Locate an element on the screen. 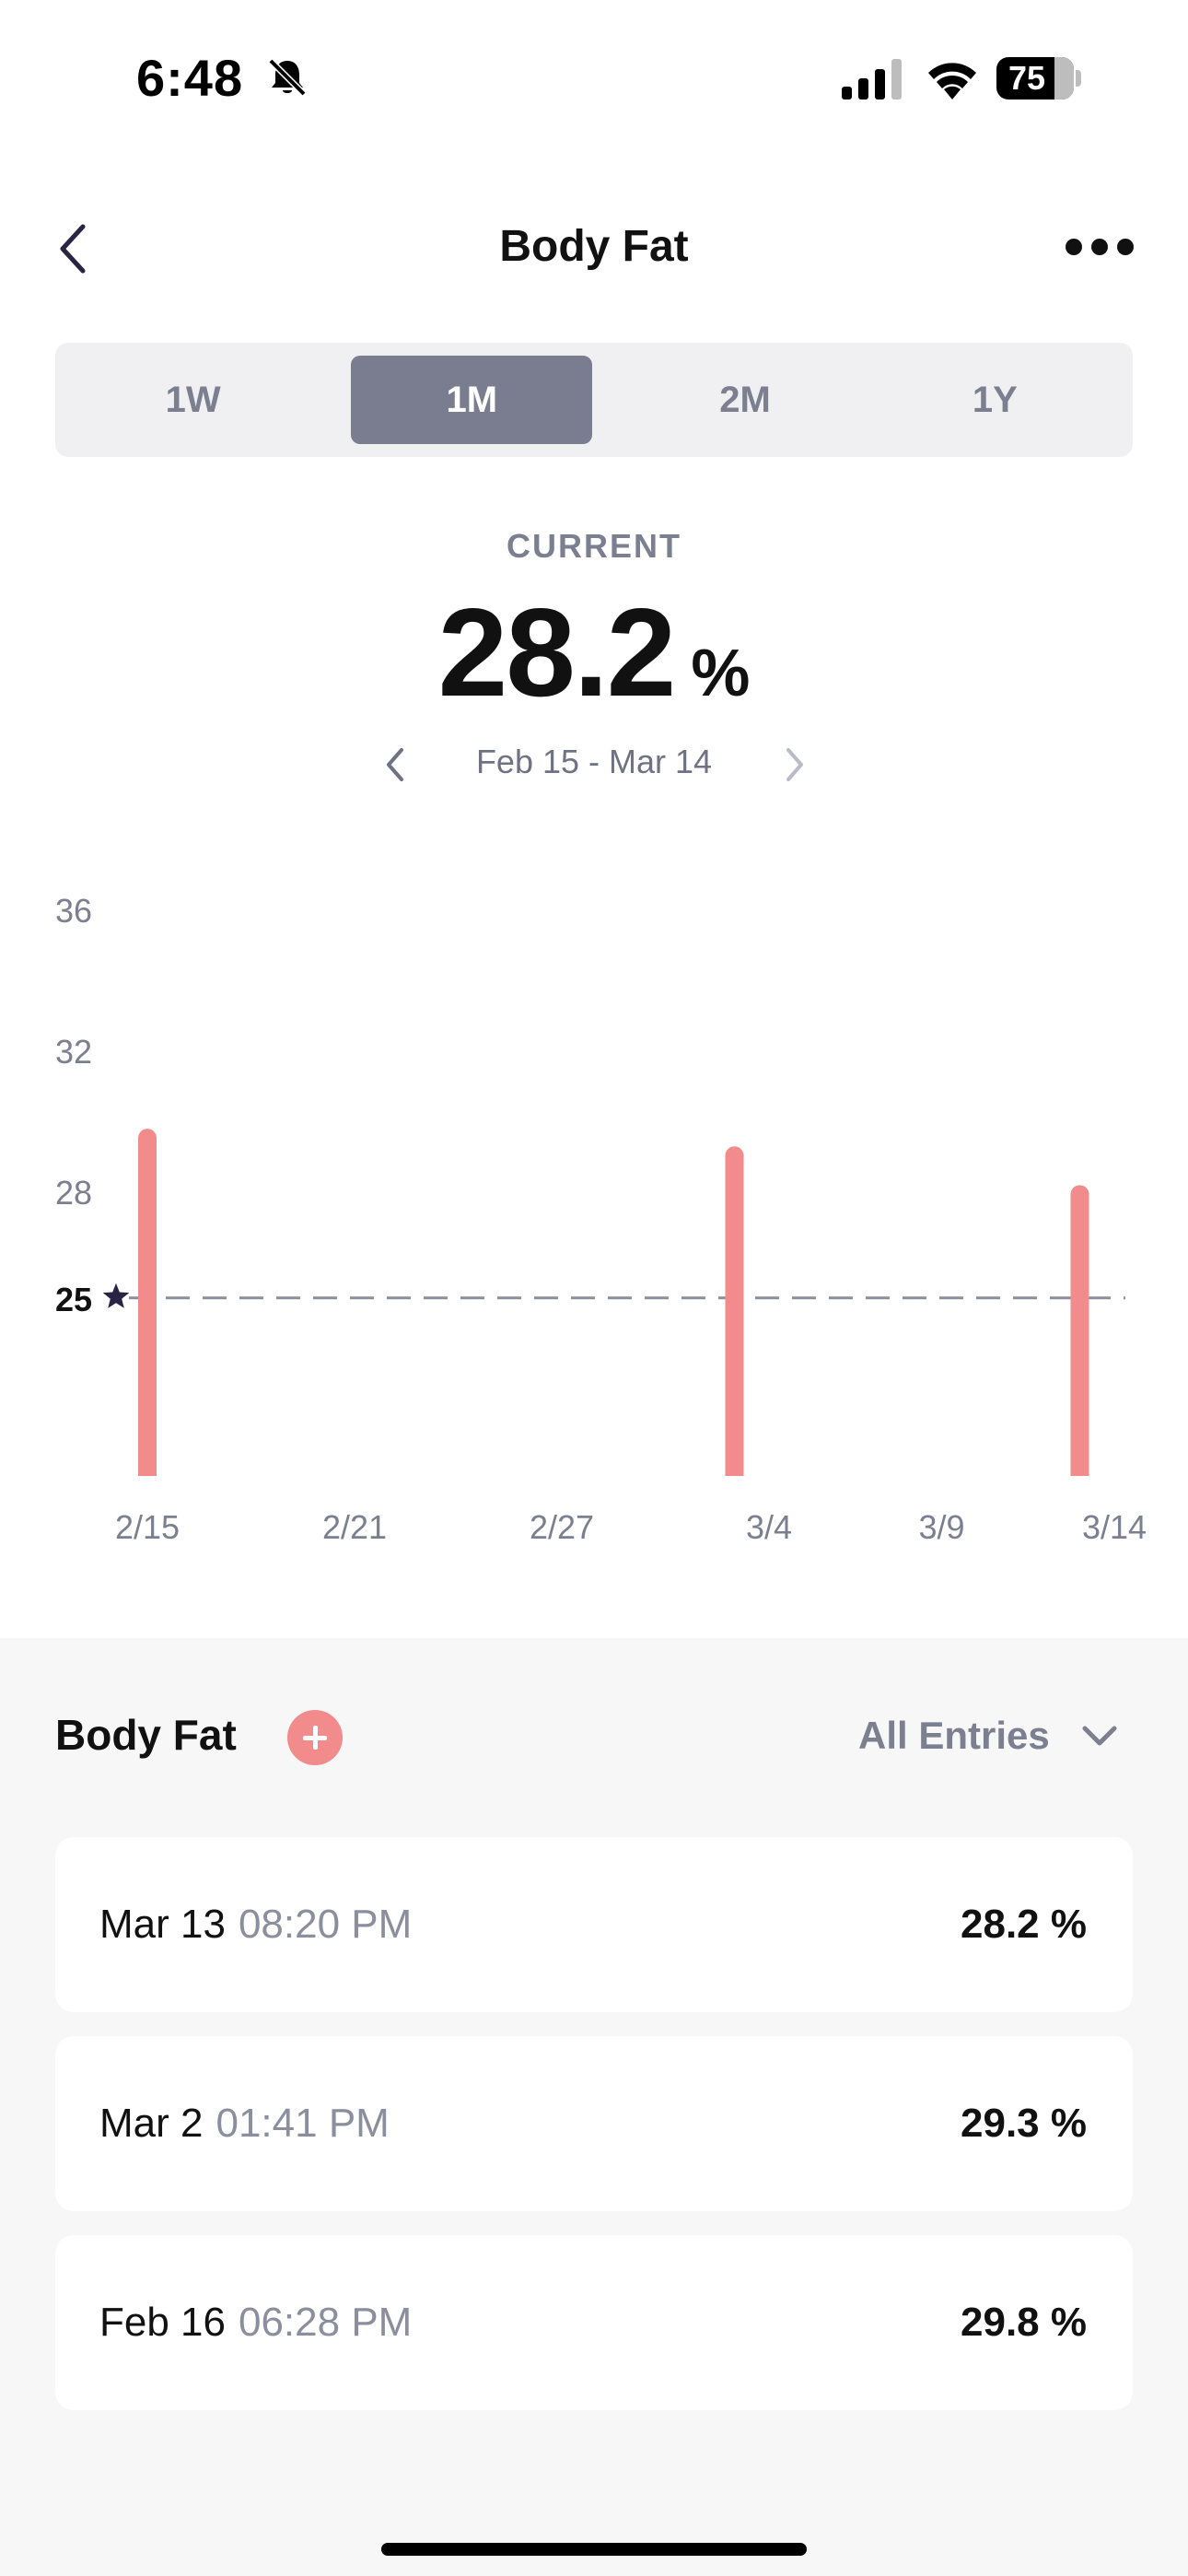  entry-date-time: Feb 16 06:28 PM is located at coordinates (256, 2323).